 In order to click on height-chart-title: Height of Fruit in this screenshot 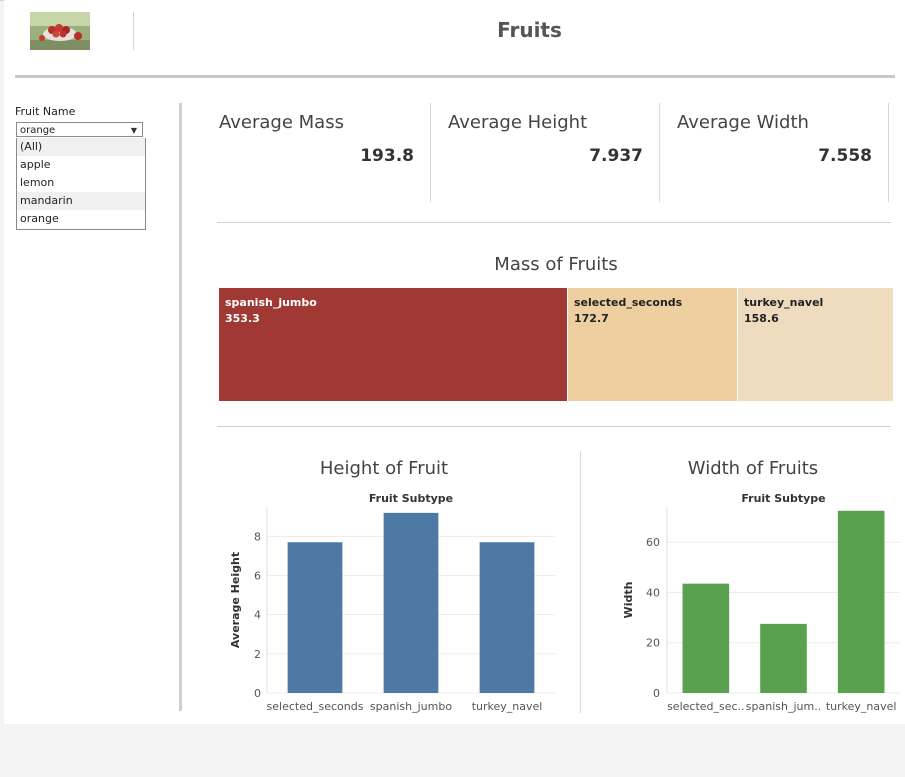, I will do `click(384, 468)`.